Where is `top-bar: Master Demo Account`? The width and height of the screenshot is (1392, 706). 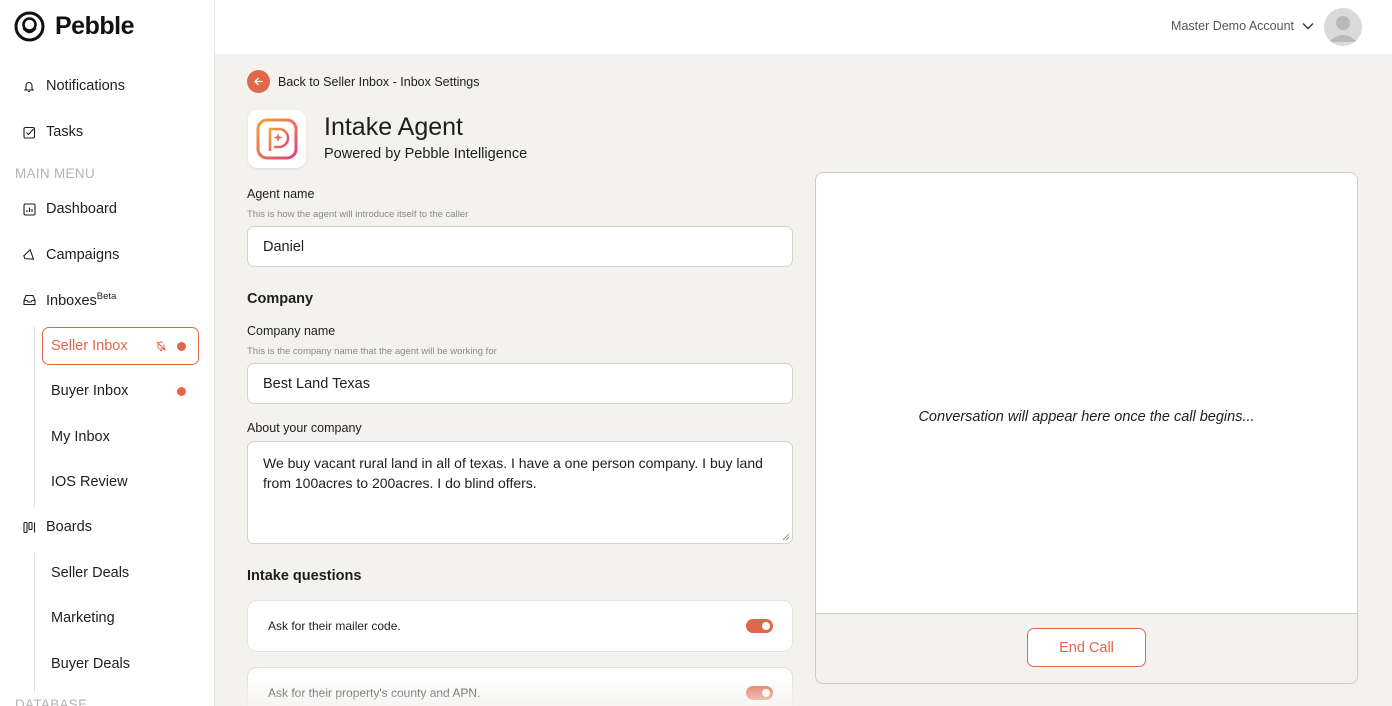 top-bar: Master Demo Account is located at coordinates (803, 27).